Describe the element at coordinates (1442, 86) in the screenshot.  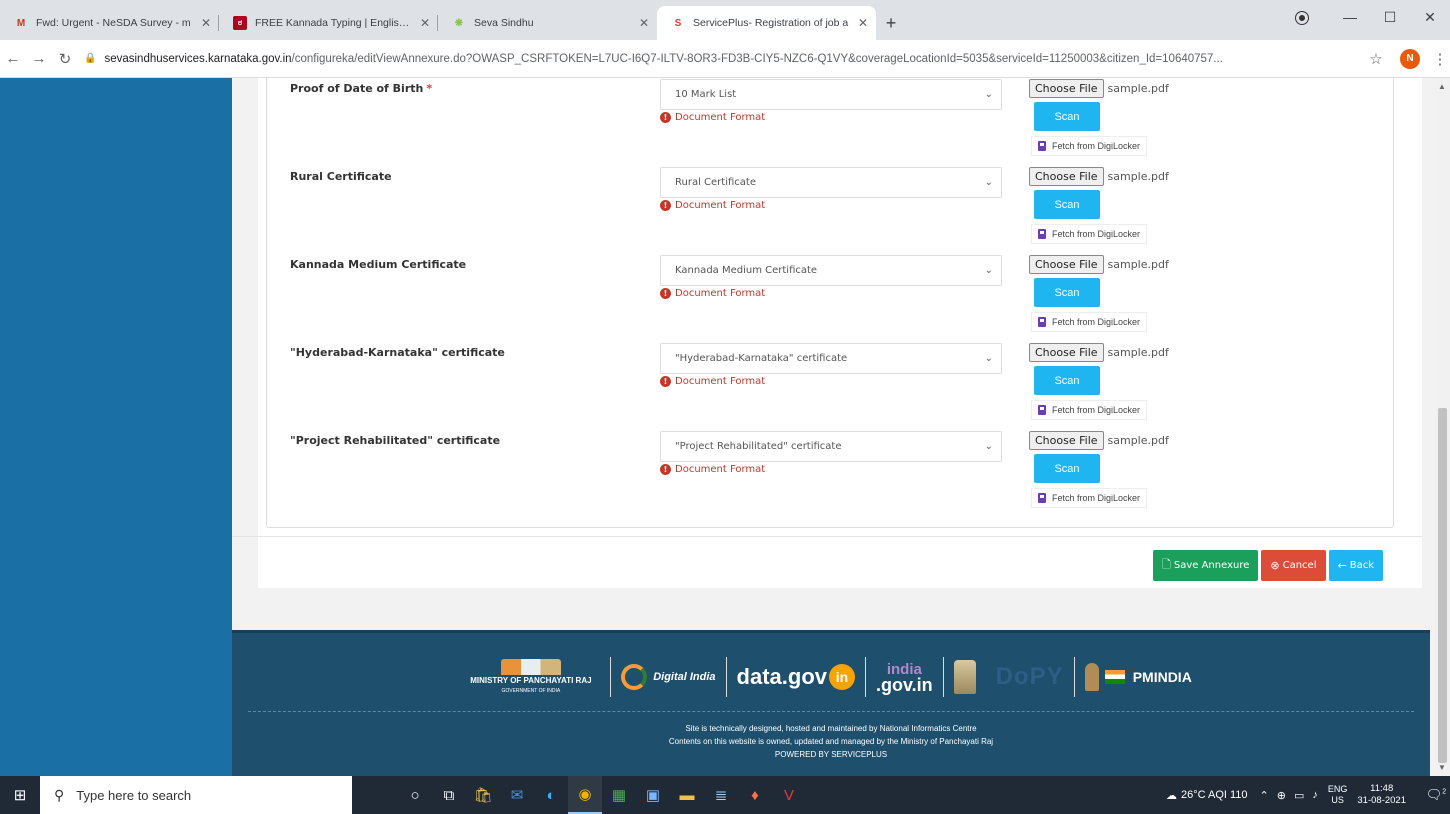
I see `scroll-up-icon: ▲` at that location.